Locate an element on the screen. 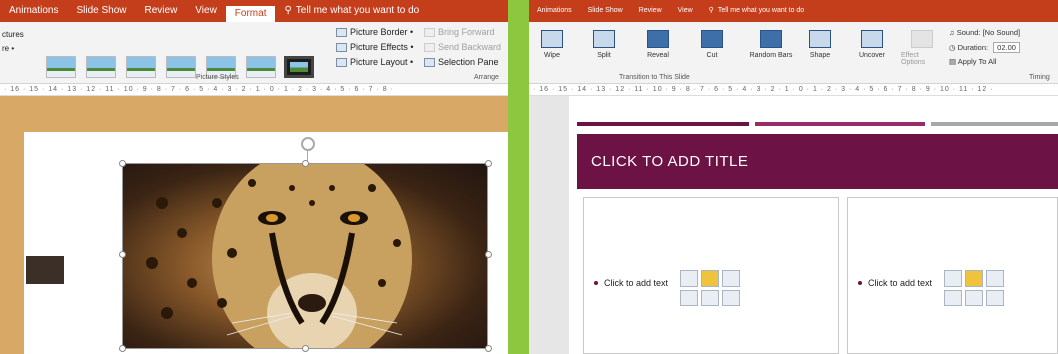 Image resolution: width=1058 pixels, height=354 pixels. bring-forward-button: Bring Forward is located at coordinates (459, 32).